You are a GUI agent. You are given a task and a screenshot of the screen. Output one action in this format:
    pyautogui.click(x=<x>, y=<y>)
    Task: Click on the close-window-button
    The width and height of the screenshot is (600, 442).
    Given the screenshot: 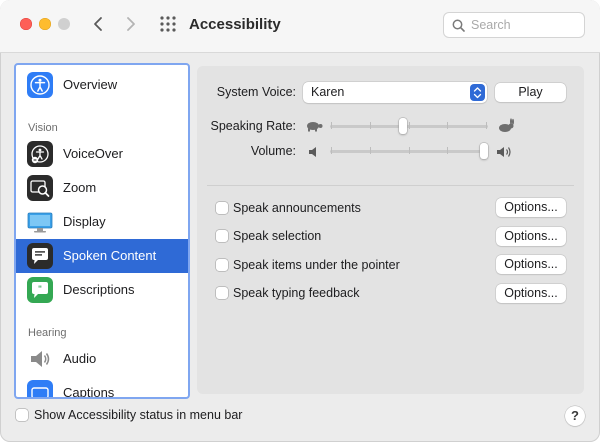 What is the action you would take?
    pyautogui.click(x=26, y=24)
    